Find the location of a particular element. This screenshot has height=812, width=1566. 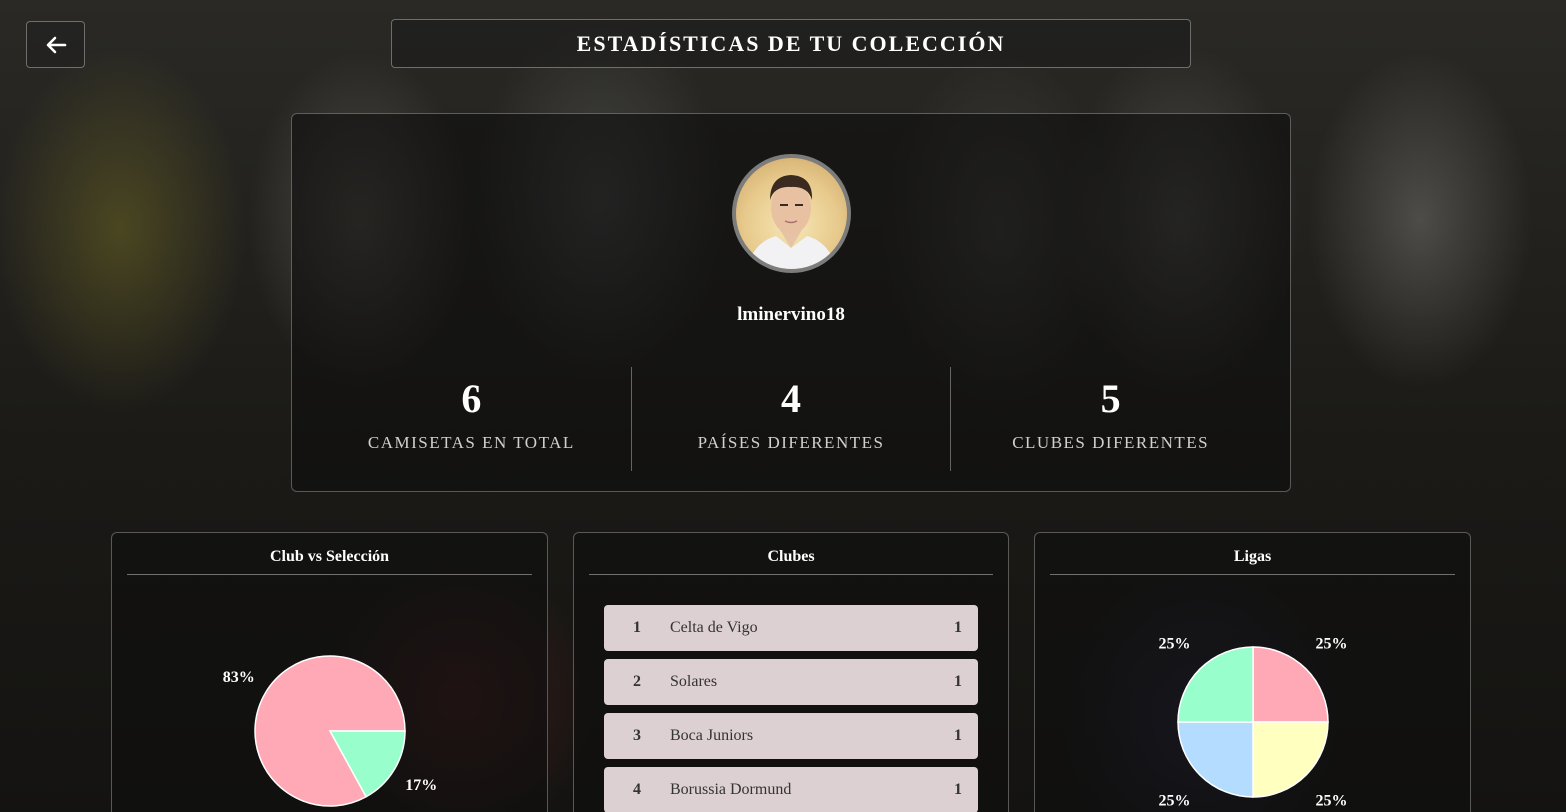

panel-title: Clubes is located at coordinates (791, 554).